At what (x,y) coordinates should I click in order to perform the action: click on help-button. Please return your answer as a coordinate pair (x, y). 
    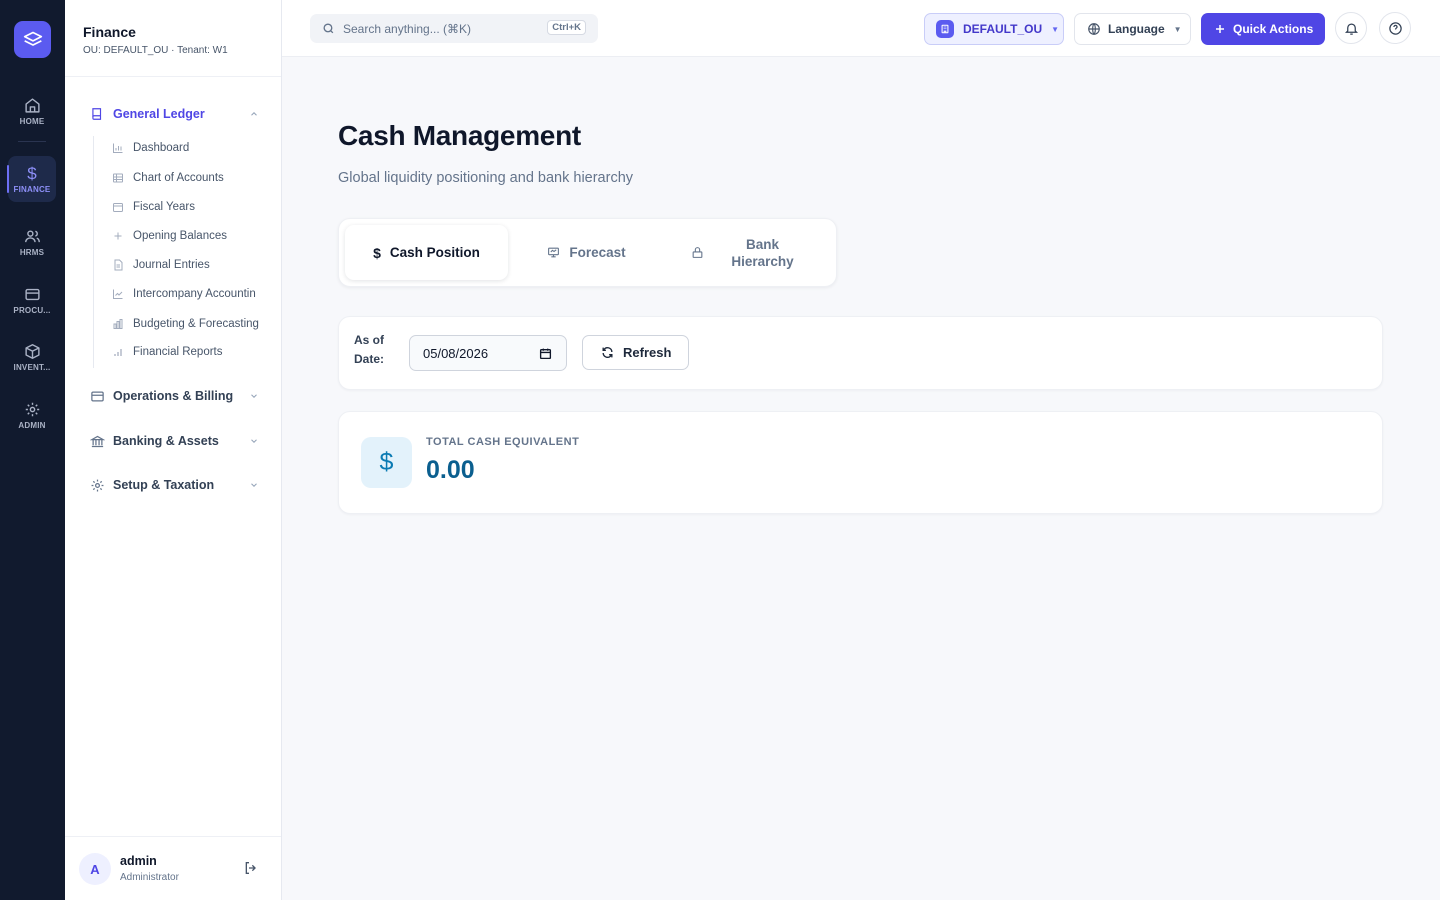
    Looking at the image, I should click on (1395, 28).